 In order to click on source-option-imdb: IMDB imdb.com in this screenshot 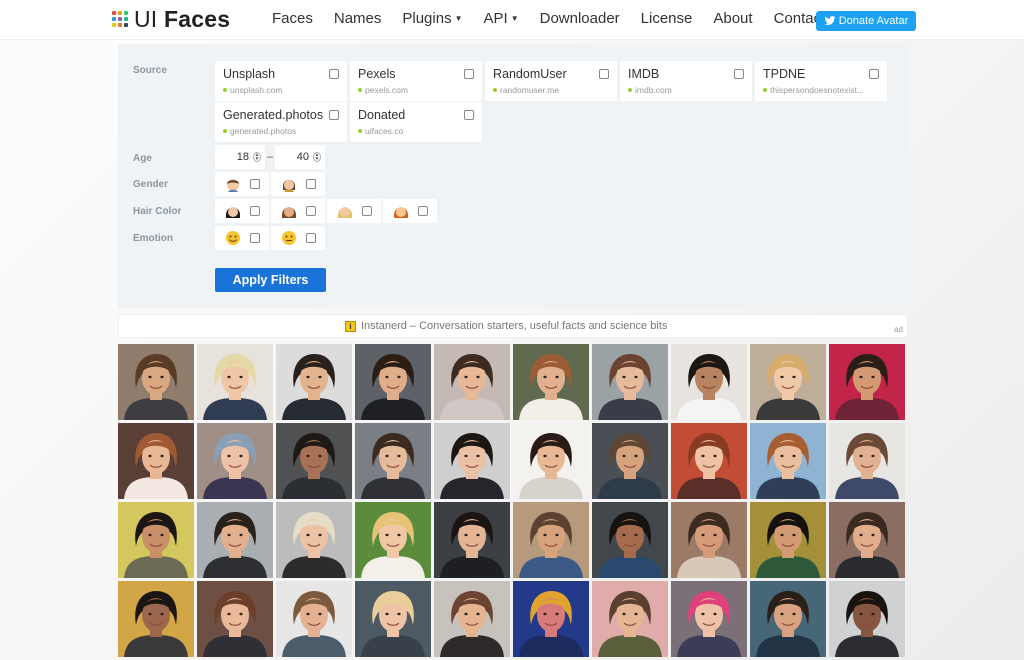, I will do `click(686, 81)`.